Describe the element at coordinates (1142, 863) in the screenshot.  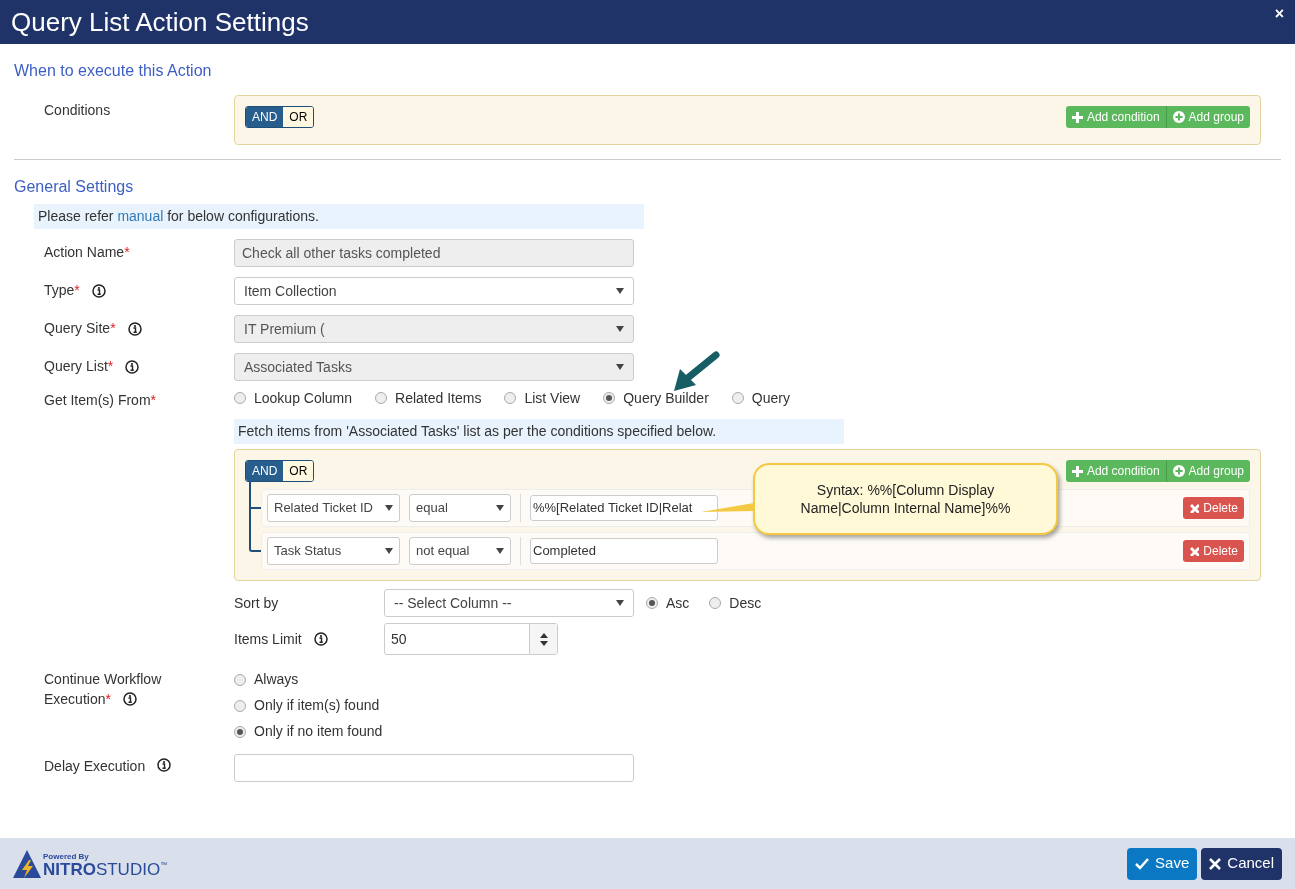
I see `check-icon` at that location.